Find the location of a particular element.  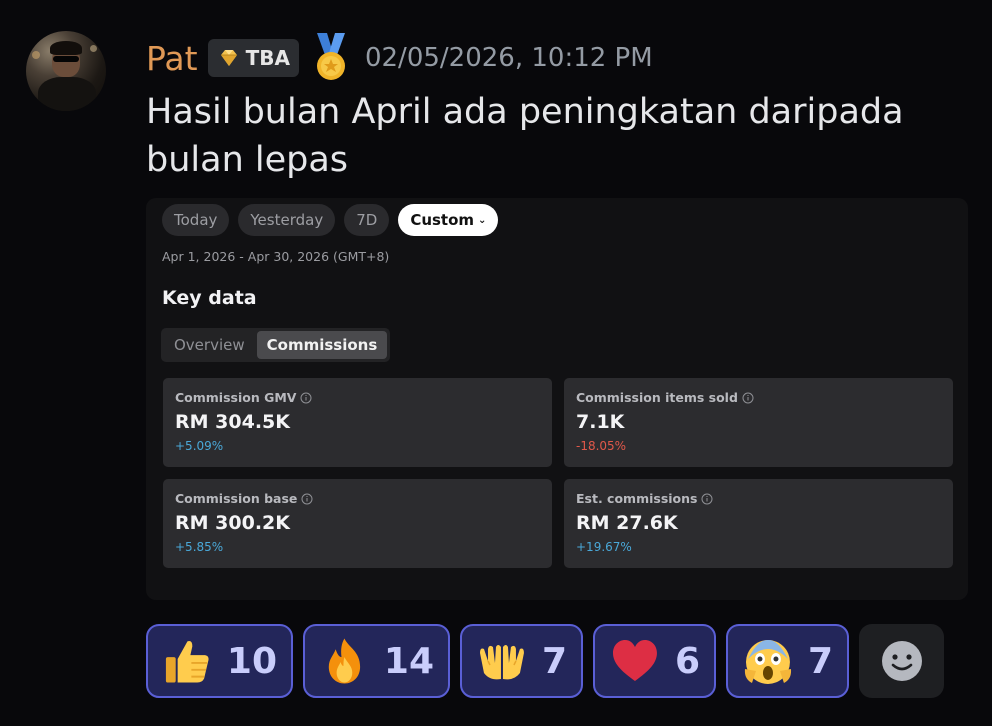

reactions-bar: 10 14 7 6 7 is located at coordinates (545, 661).